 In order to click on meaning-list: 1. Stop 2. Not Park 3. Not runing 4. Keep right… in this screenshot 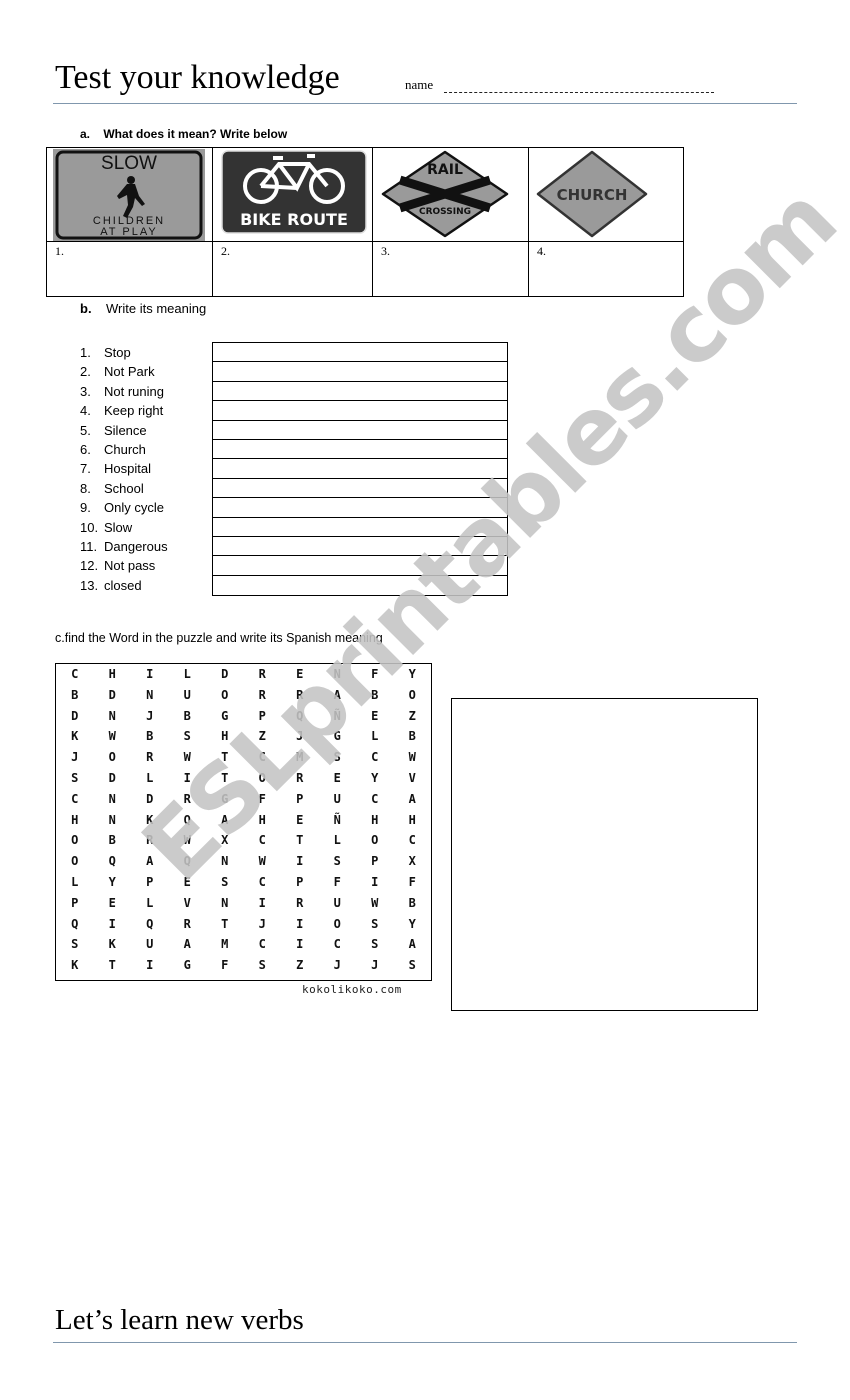, I will do `click(124, 469)`.